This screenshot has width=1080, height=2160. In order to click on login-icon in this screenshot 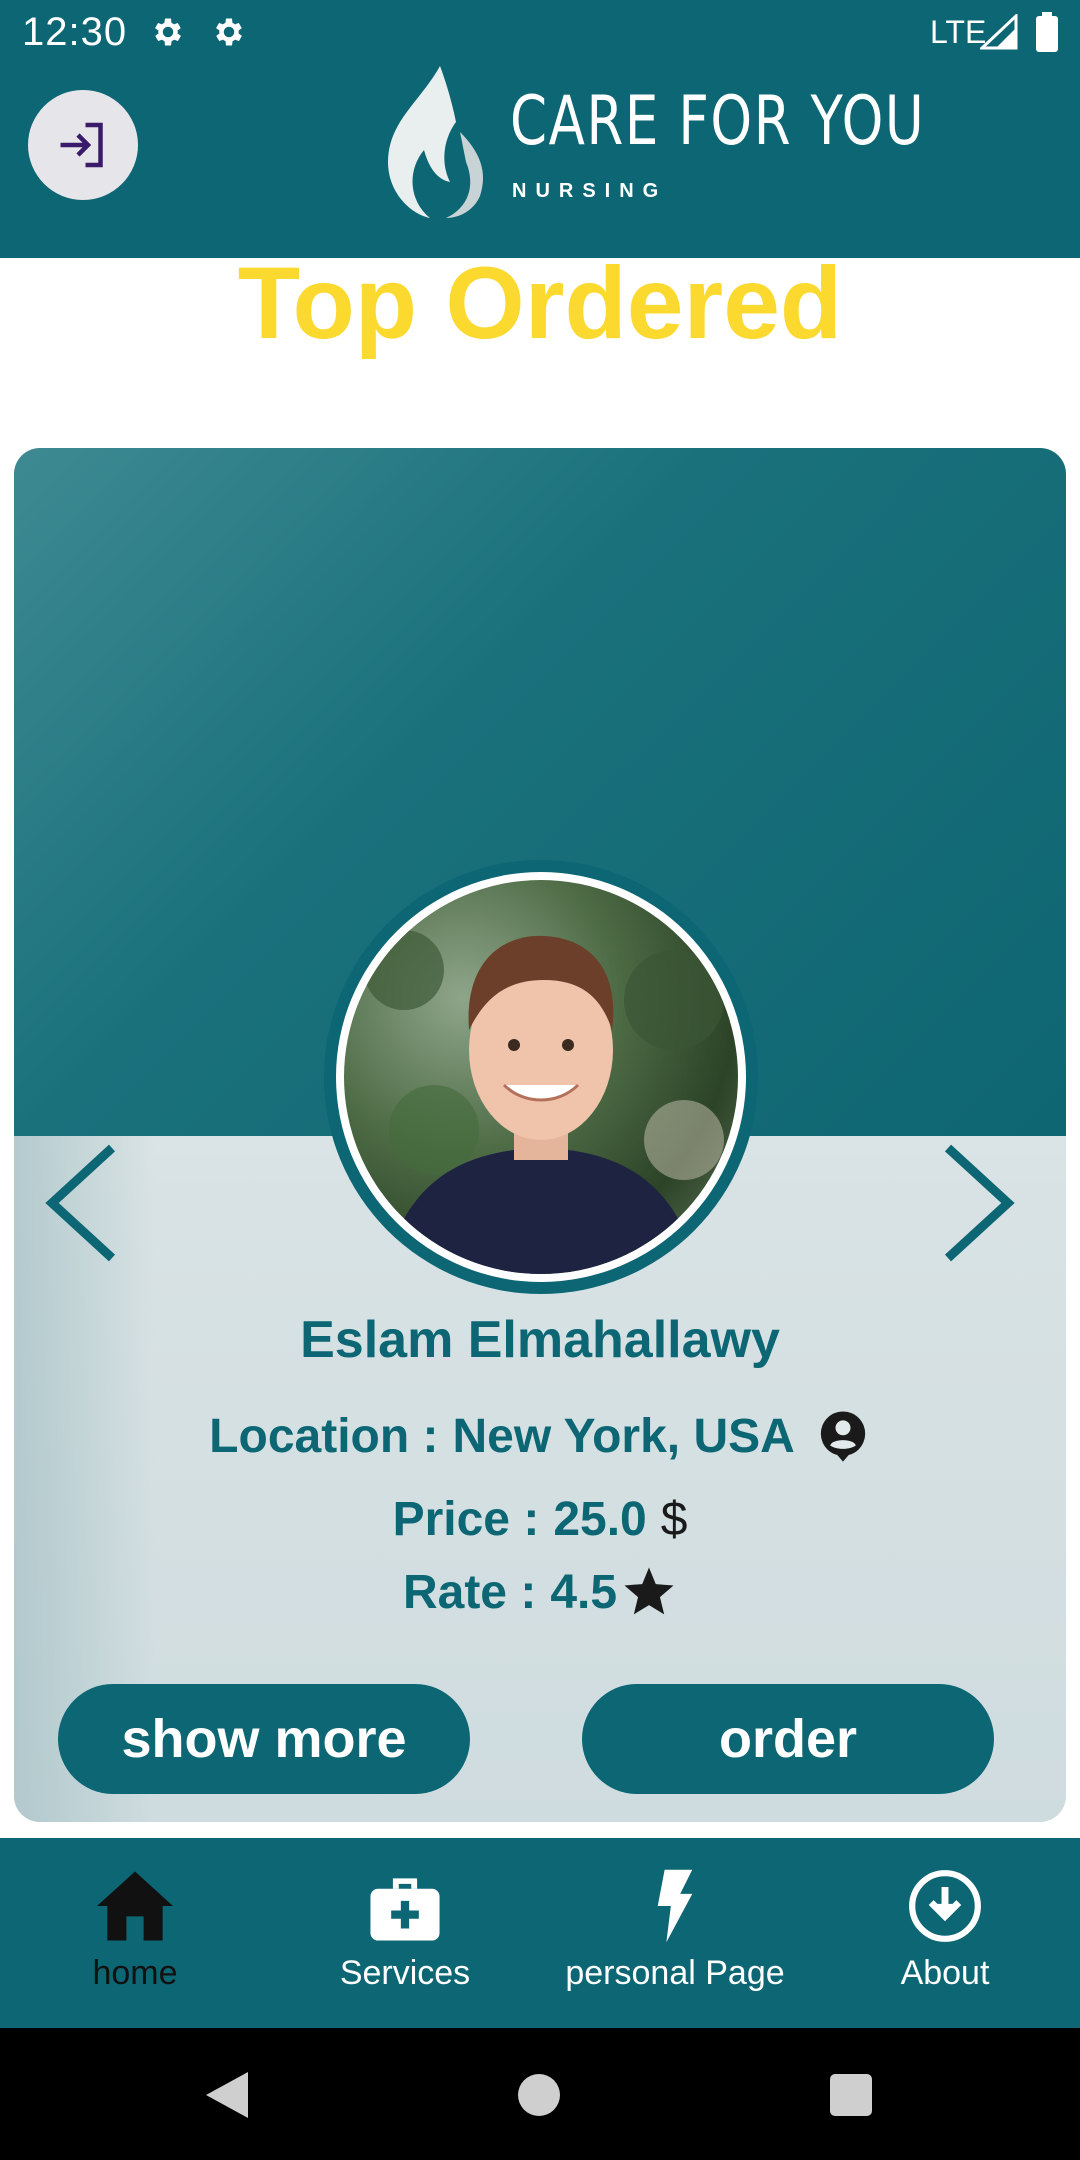, I will do `click(81, 145)`.